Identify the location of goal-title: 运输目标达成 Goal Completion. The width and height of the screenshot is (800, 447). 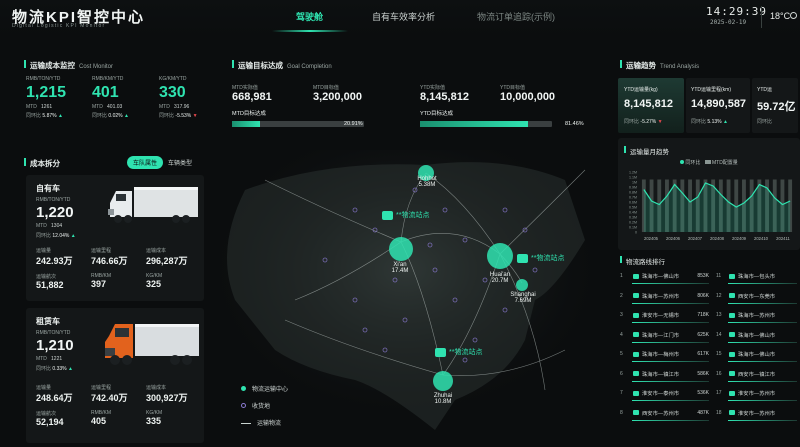
(285, 65).